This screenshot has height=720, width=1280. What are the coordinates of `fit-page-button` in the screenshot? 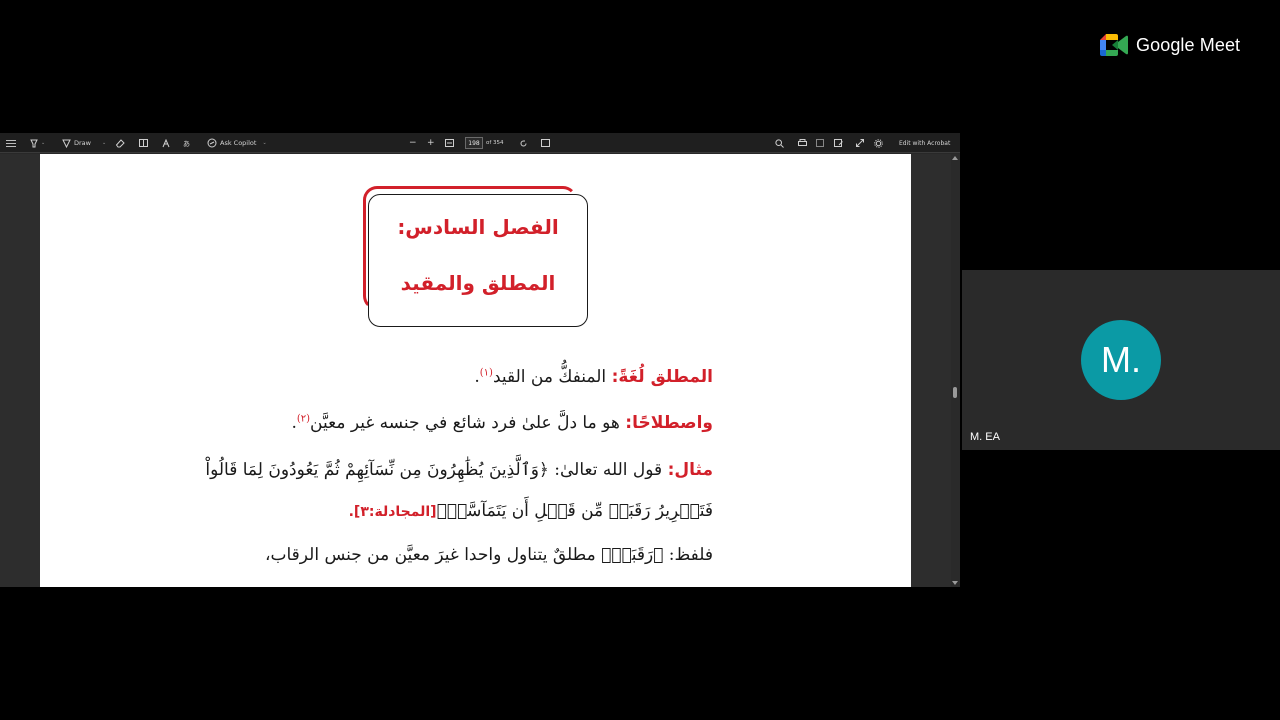 It's located at (449, 143).